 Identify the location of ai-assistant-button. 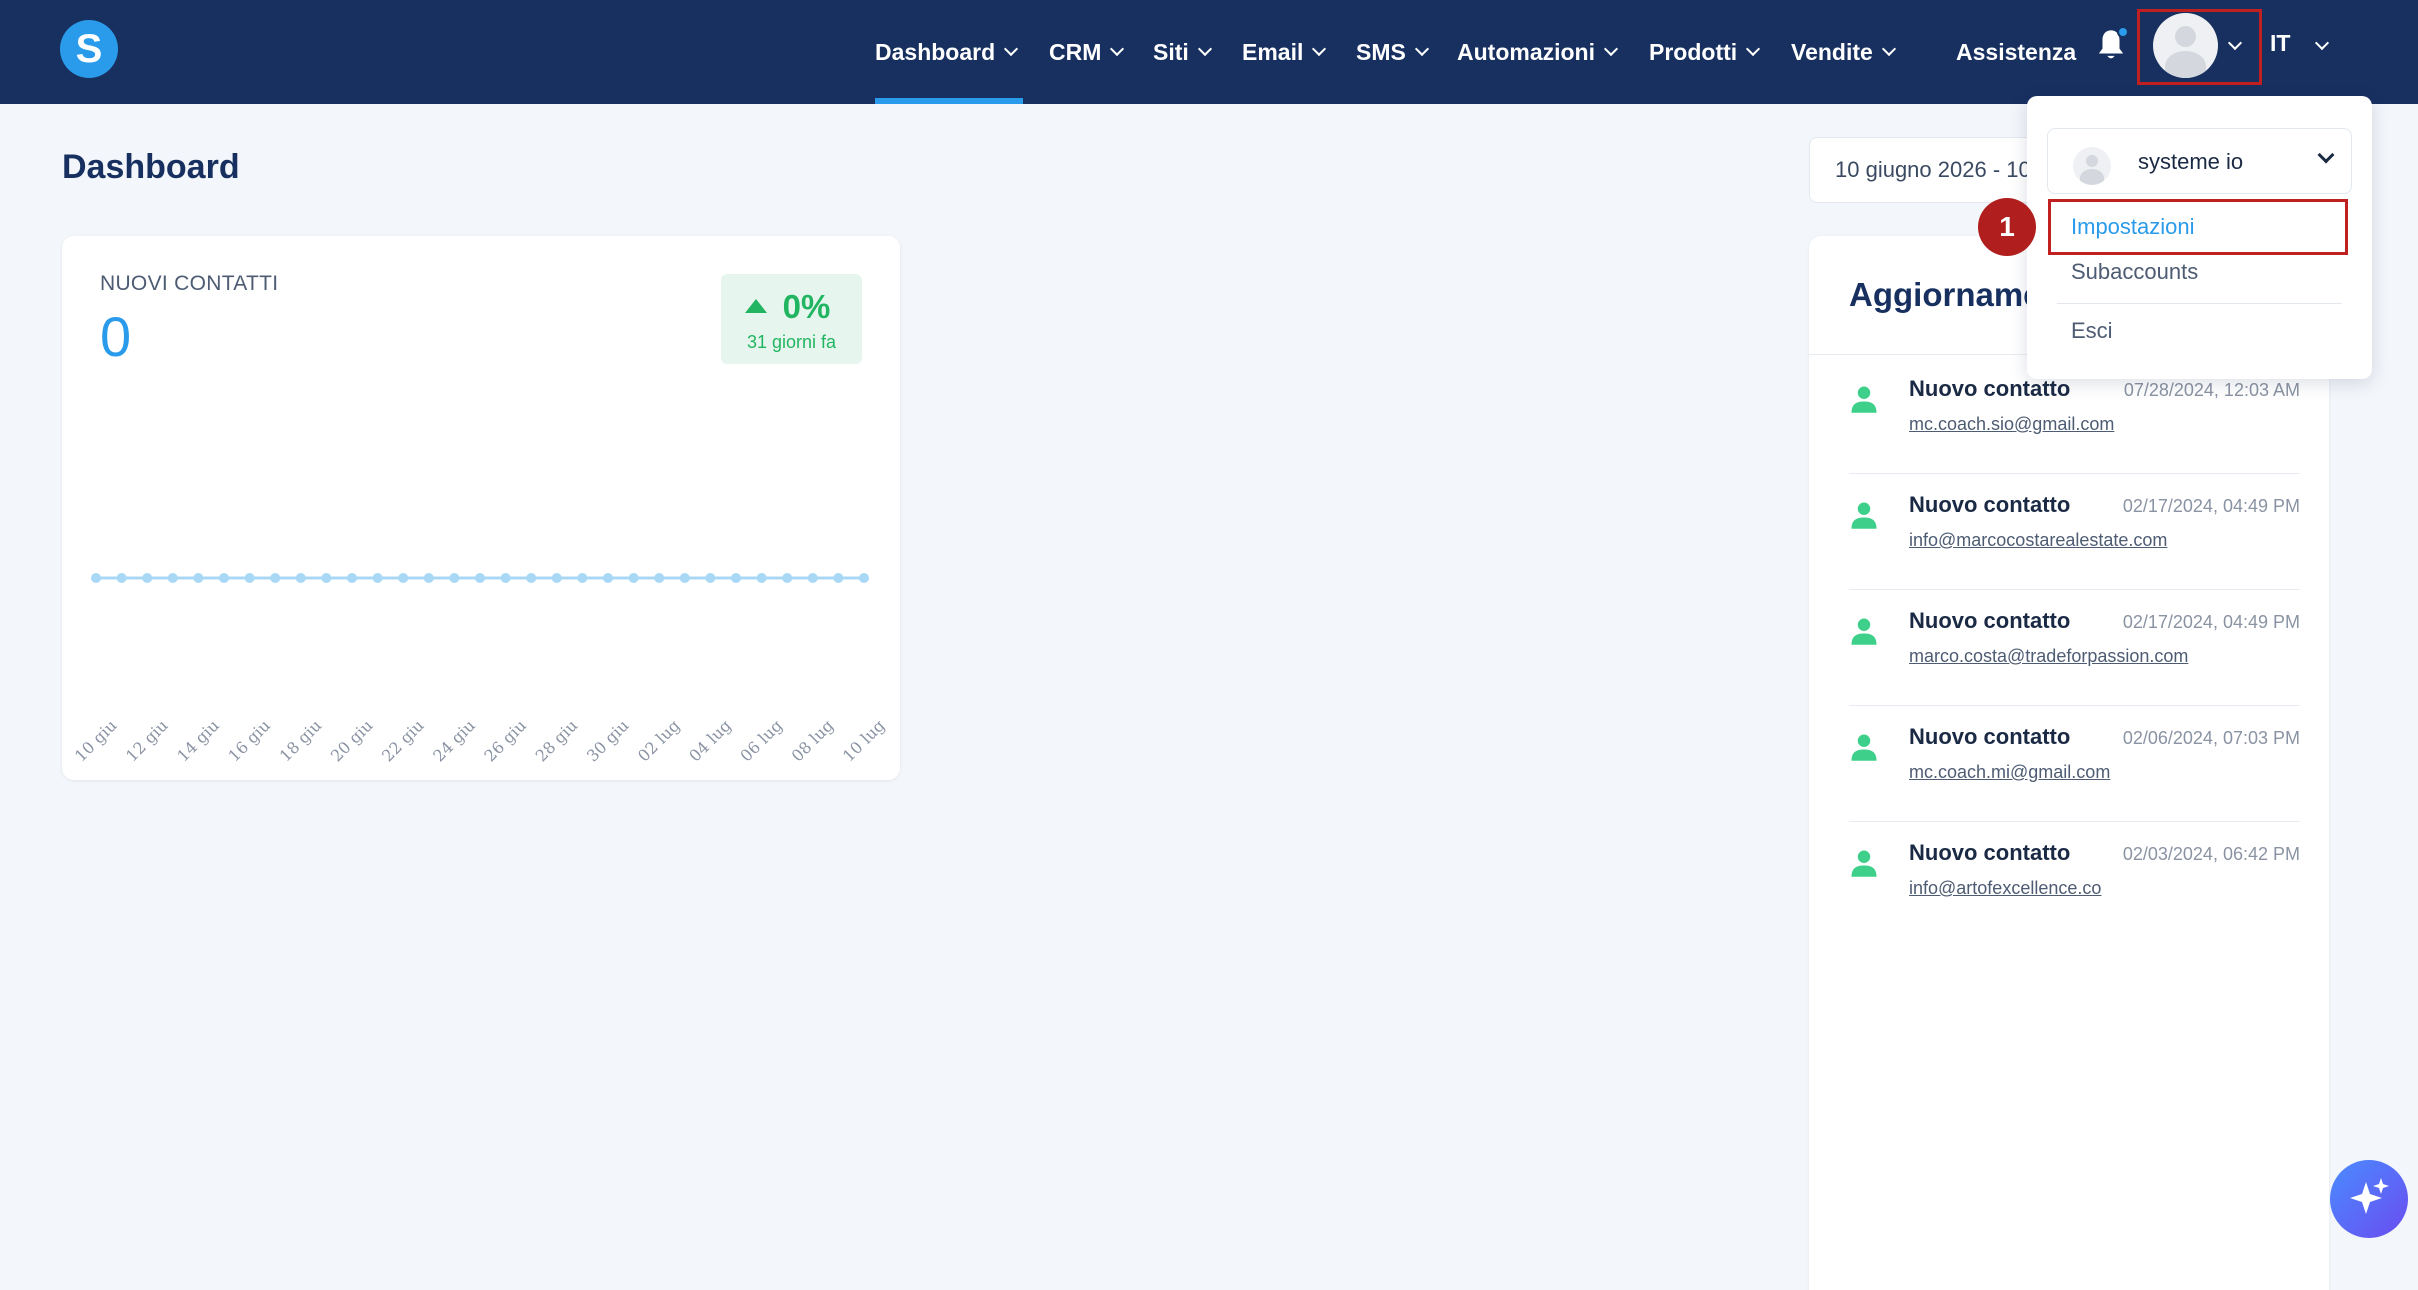
(2369, 1199).